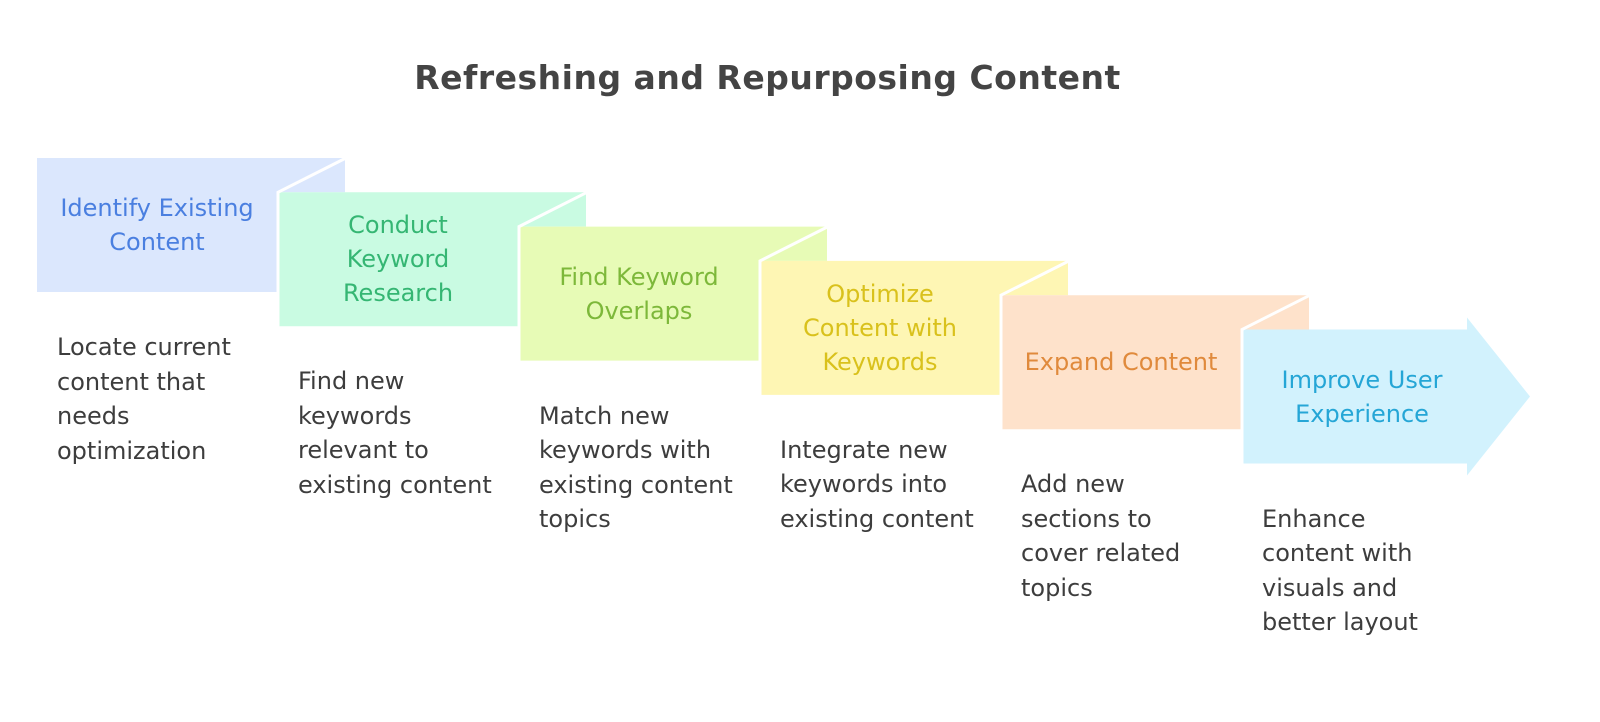 Image resolution: width=1600 pixels, height=722 pixels. I want to click on step-title-text: Optimize Content with Keywords, so click(880, 327).